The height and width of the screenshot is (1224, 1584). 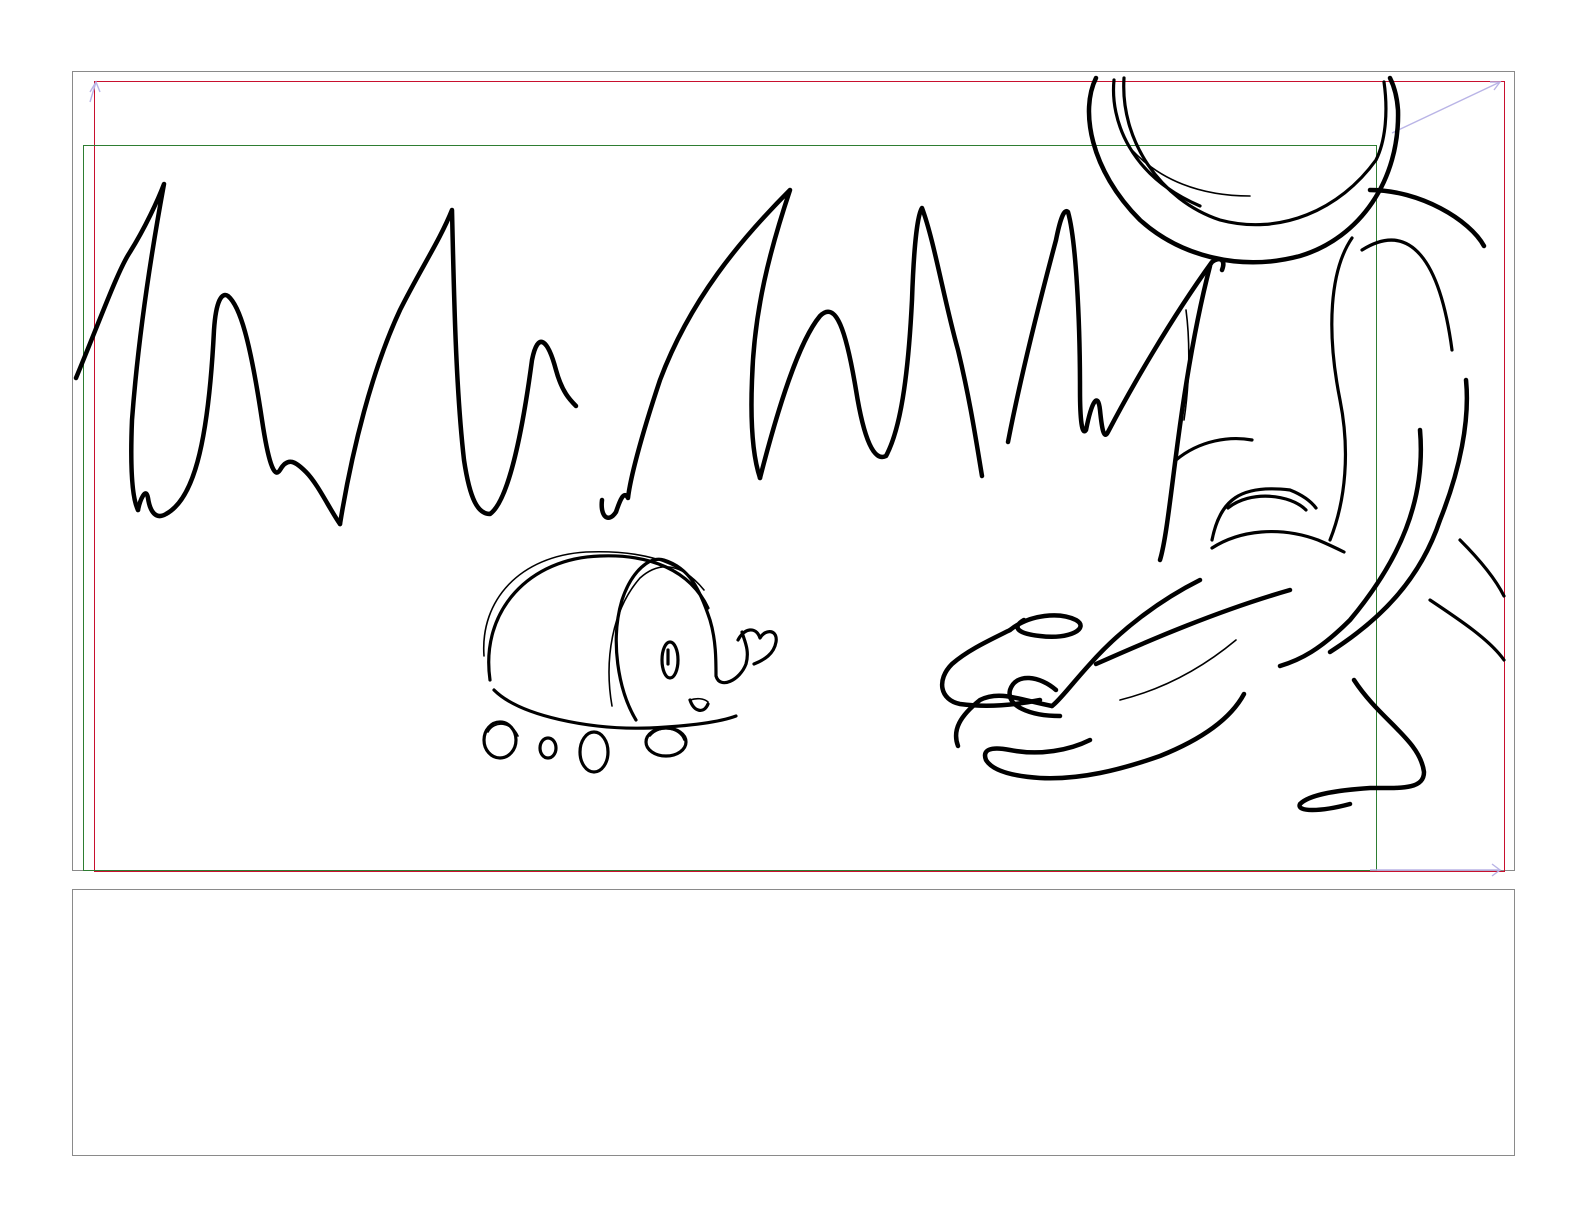 I want to click on camera-arrow-top-left, so click(x=93, y=92).